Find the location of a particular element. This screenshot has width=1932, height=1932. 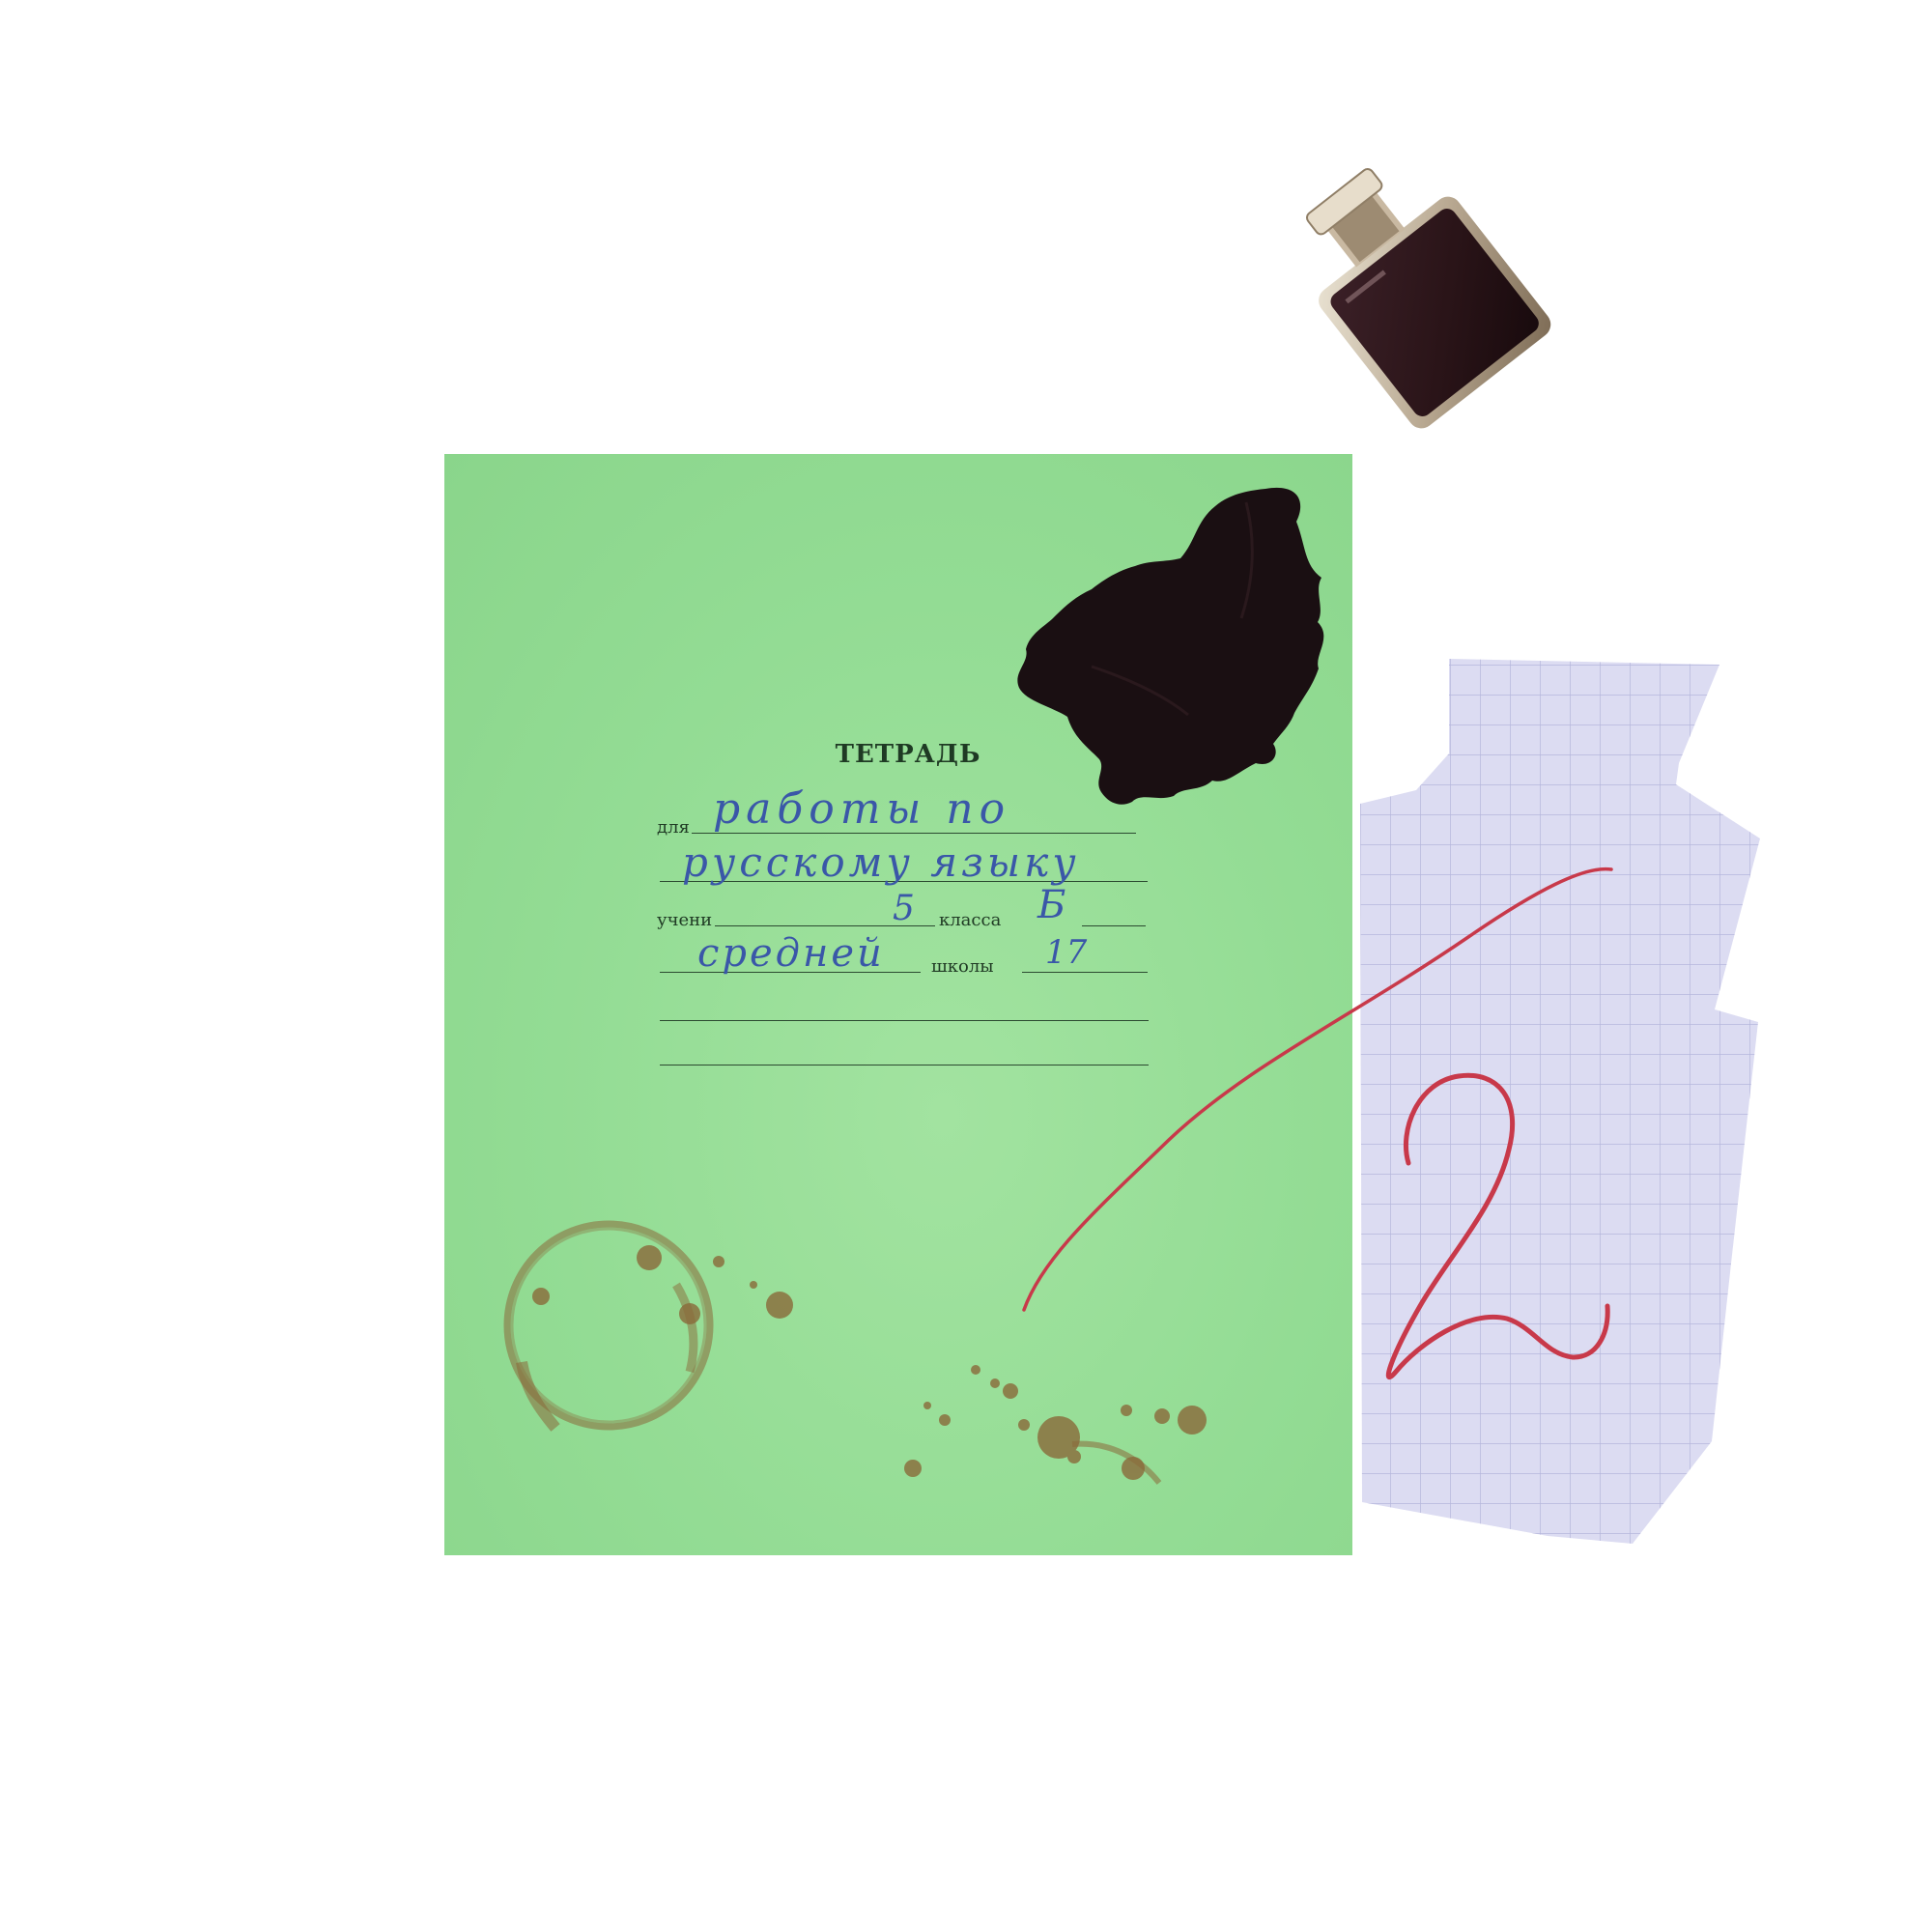

ink-bottle is located at coordinates (1428, 298).